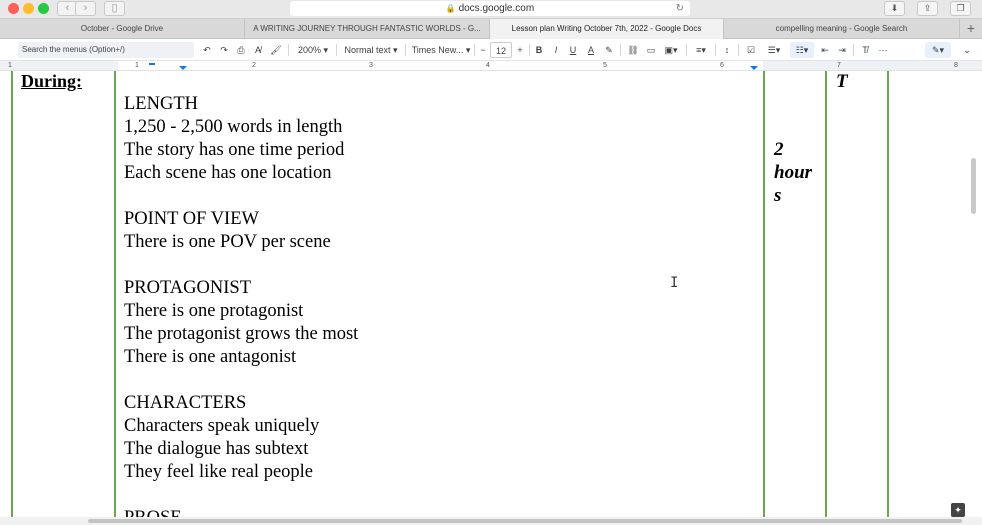 Image resolution: width=982 pixels, height=525 pixels. Describe the element at coordinates (701, 50) in the screenshot. I see `align-icon: ≡▾` at that location.